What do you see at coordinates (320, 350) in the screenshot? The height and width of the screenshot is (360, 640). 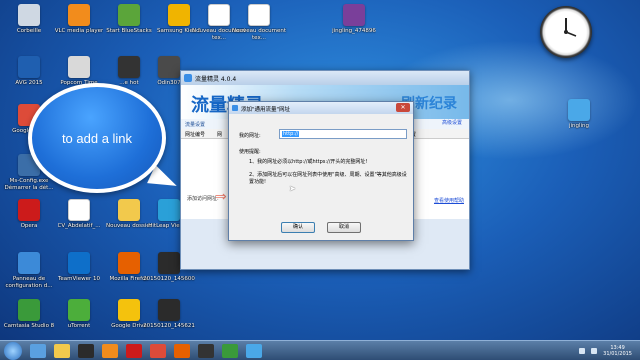 I see `taskbar: 13:49 31/01/2015` at bounding box center [320, 350].